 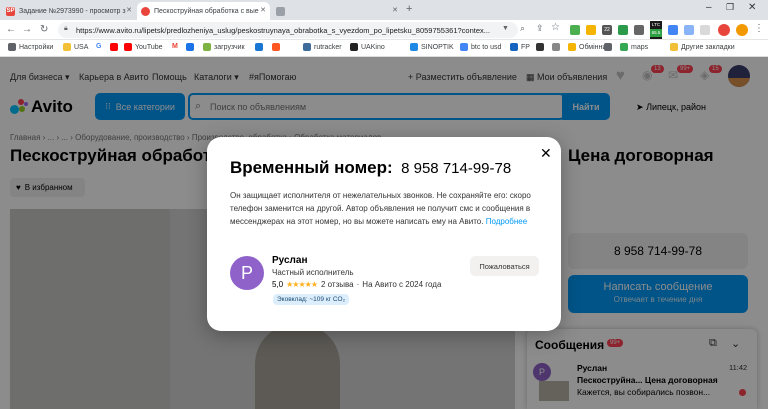 What do you see at coordinates (409, 9) in the screenshot?
I see `new-tab-icon: +` at bounding box center [409, 9].